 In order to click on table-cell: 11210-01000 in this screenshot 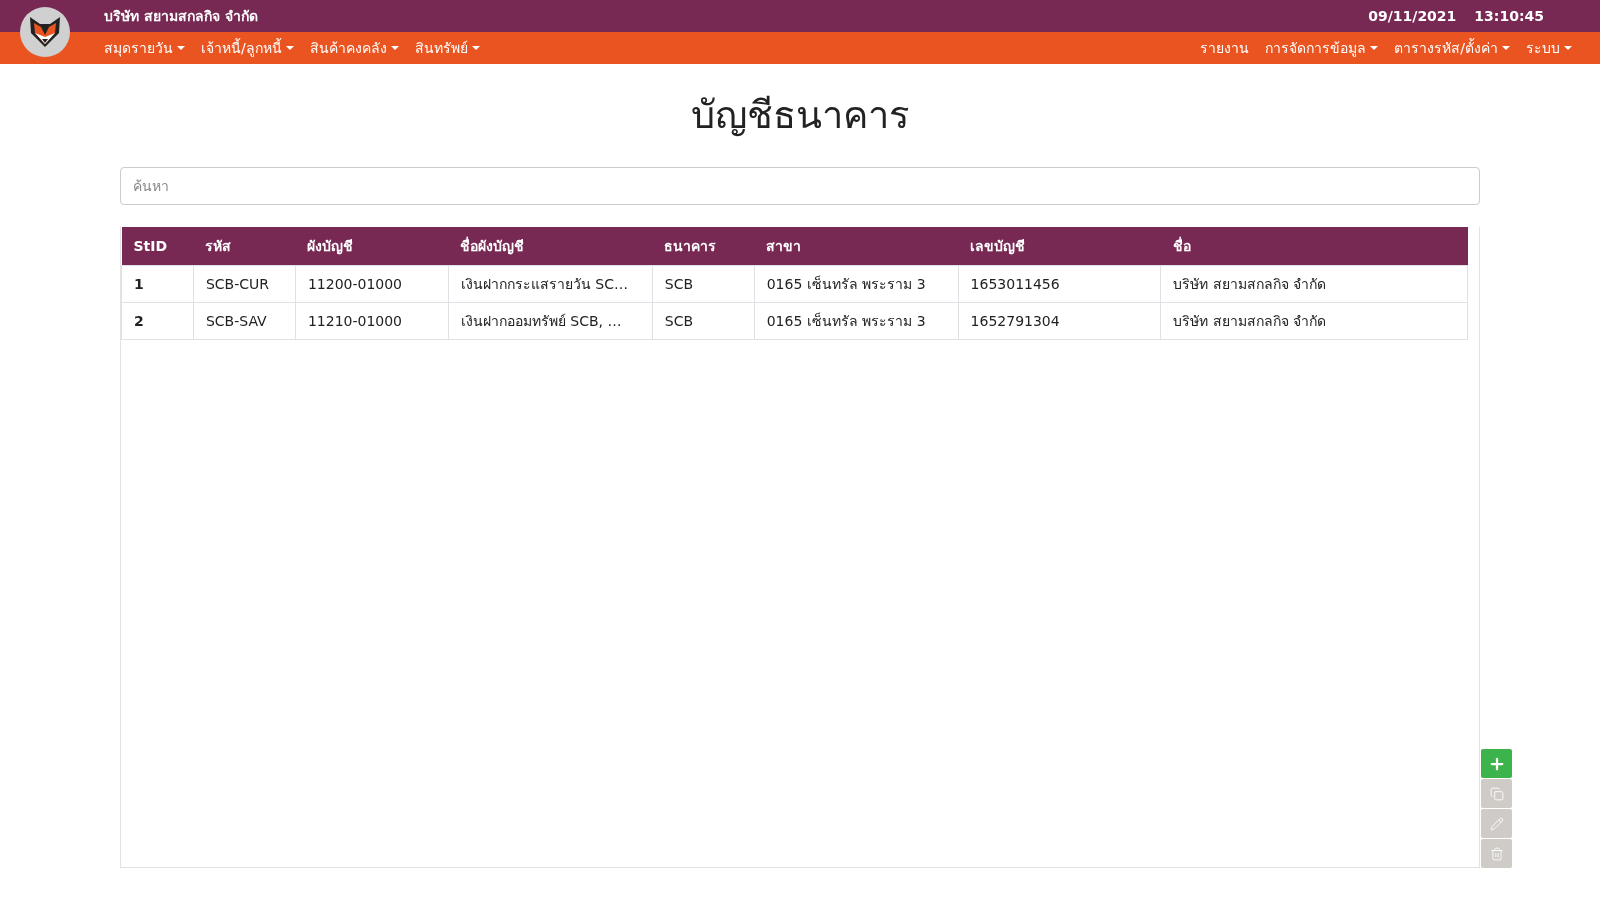, I will do `click(372, 321)`.